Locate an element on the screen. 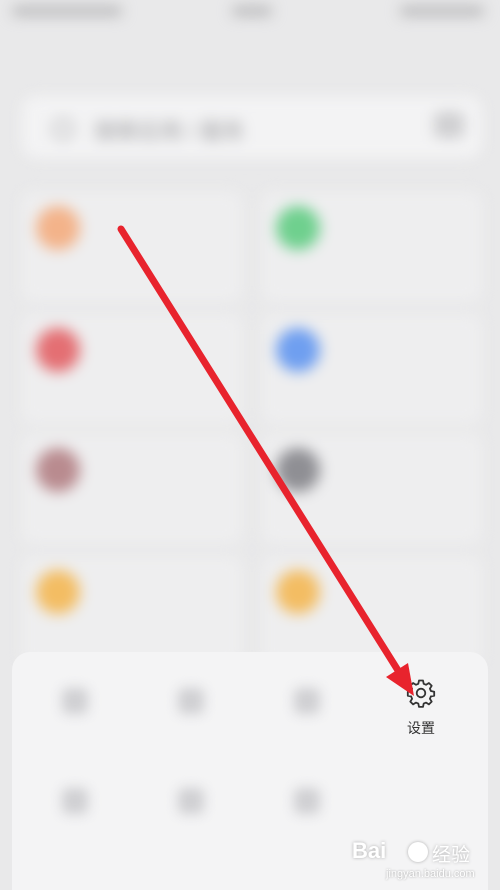 The image size is (500, 890). baidu-jingyan-watermark: Bai 经验 jingyan.baidu.com is located at coordinates (422, 861).